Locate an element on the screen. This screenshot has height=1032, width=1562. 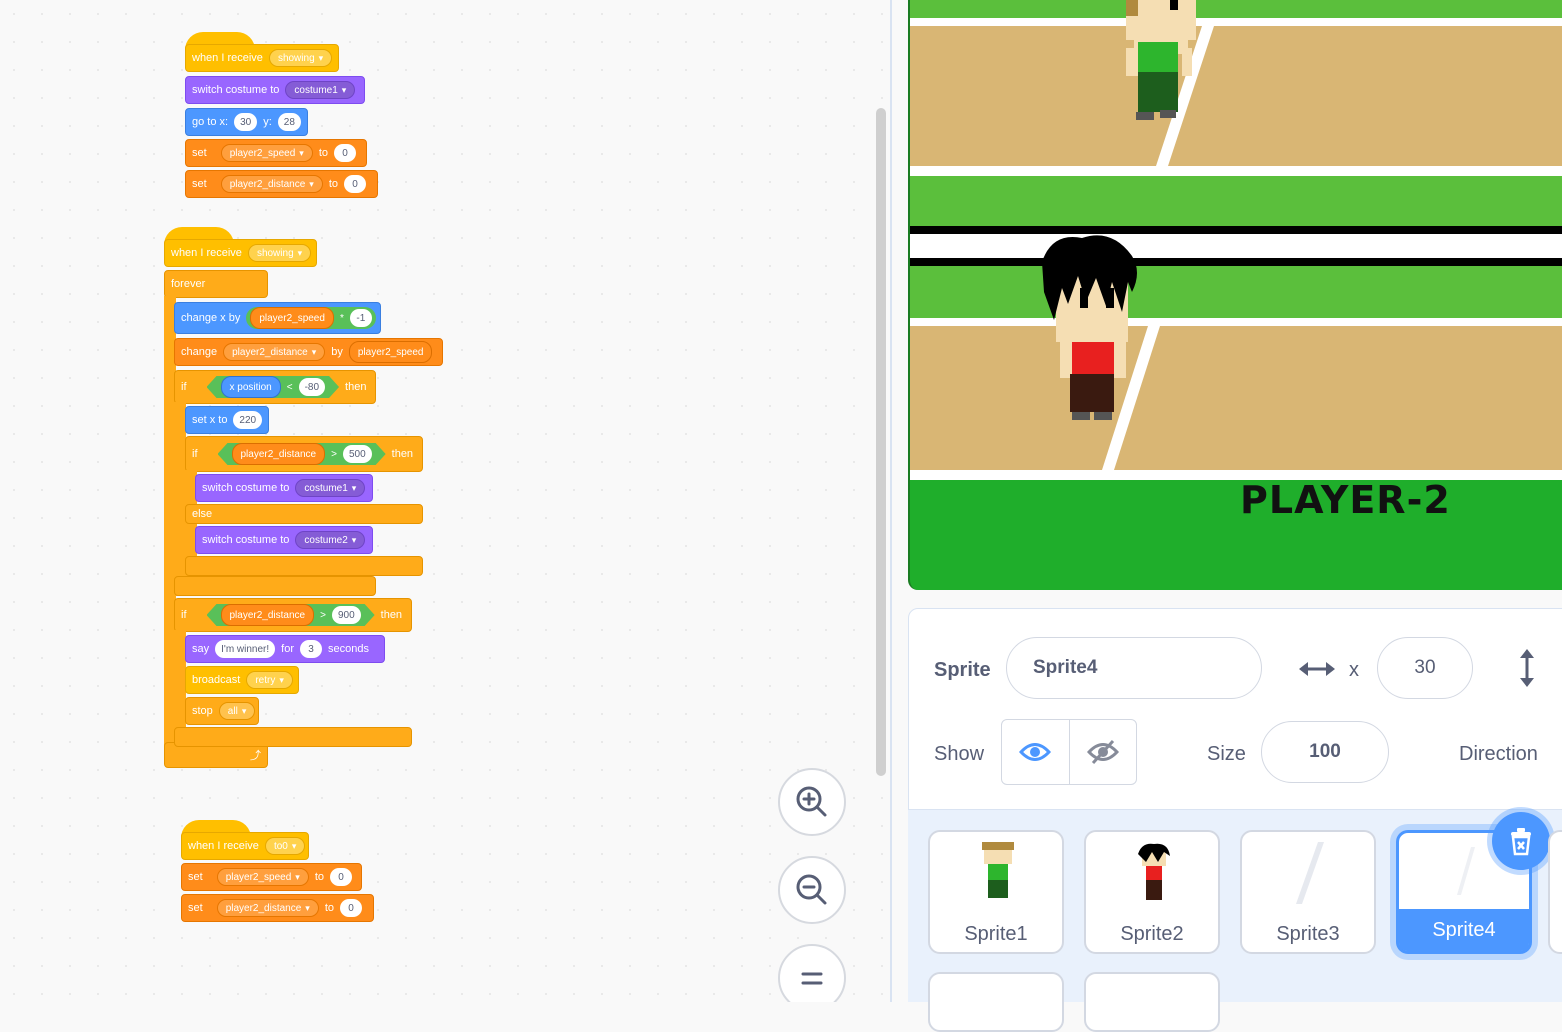
size-input: 100 is located at coordinates (1325, 752).